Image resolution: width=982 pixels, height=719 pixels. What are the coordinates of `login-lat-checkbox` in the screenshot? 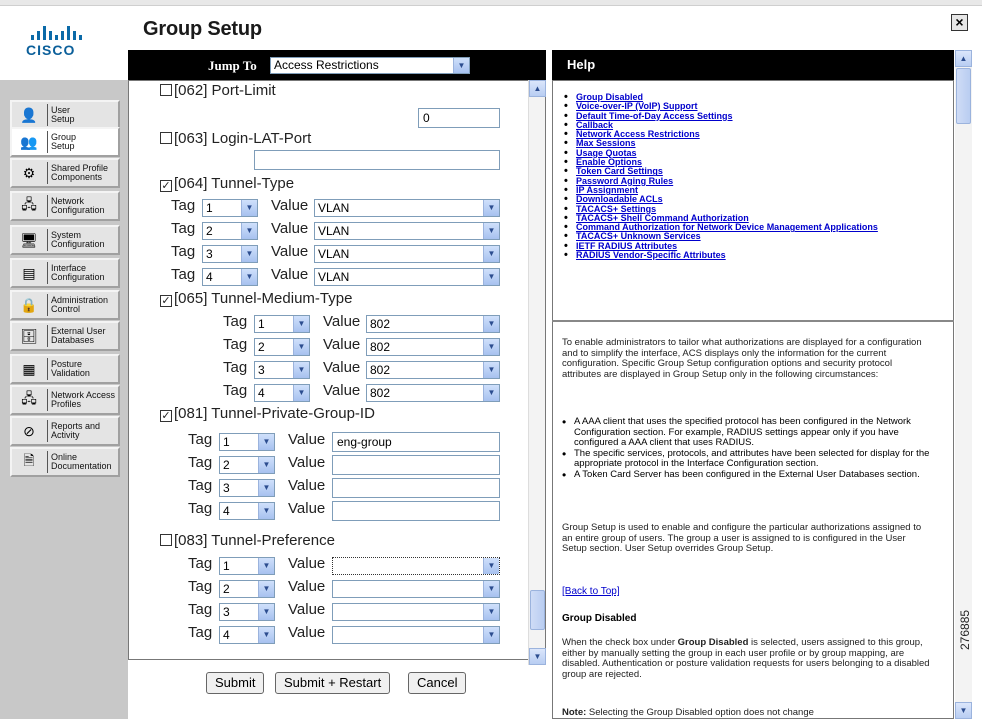 It's located at (166, 138).